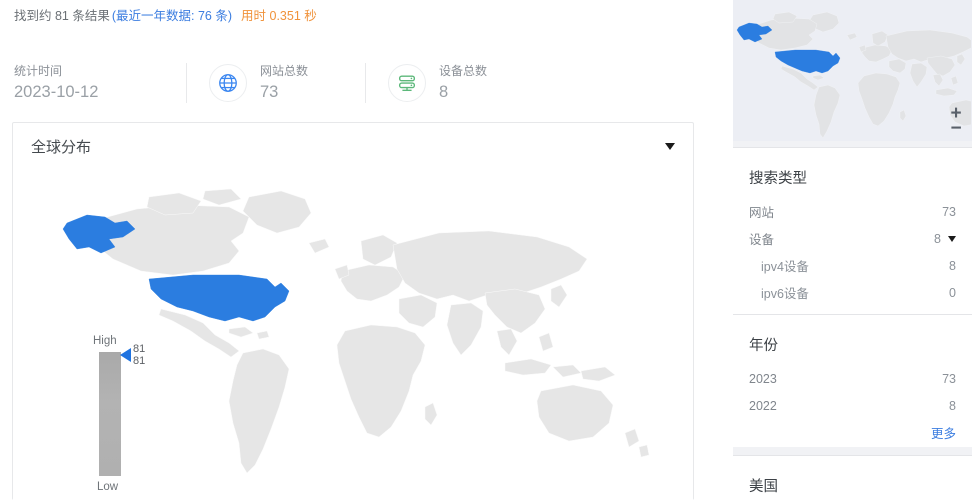 The image size is (972, 500). I want to click on legend-value-lower: 81, so click(139, 360).